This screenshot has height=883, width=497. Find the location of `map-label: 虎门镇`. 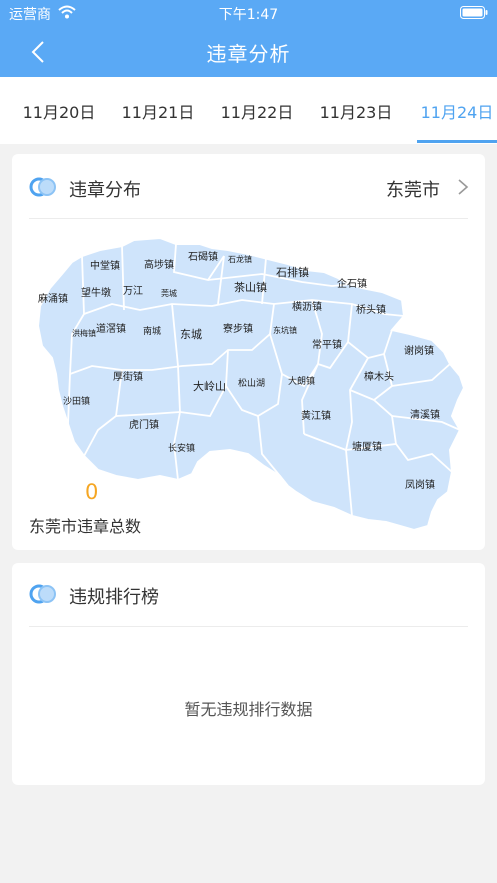

map-label: 虎门镇 is located at coordinates (144, 424).